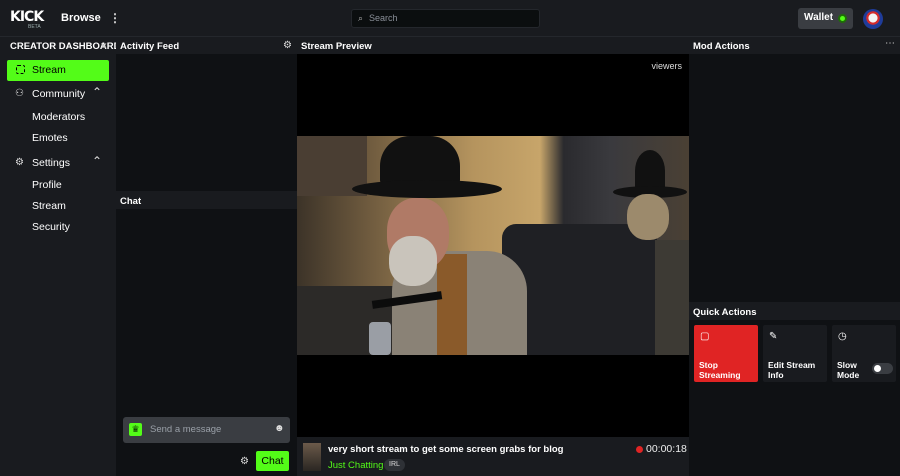  What do you see at coordinates (639, 449) in the screenshot?
I see `live-indicator-icon` at bounding box center [639, 449].